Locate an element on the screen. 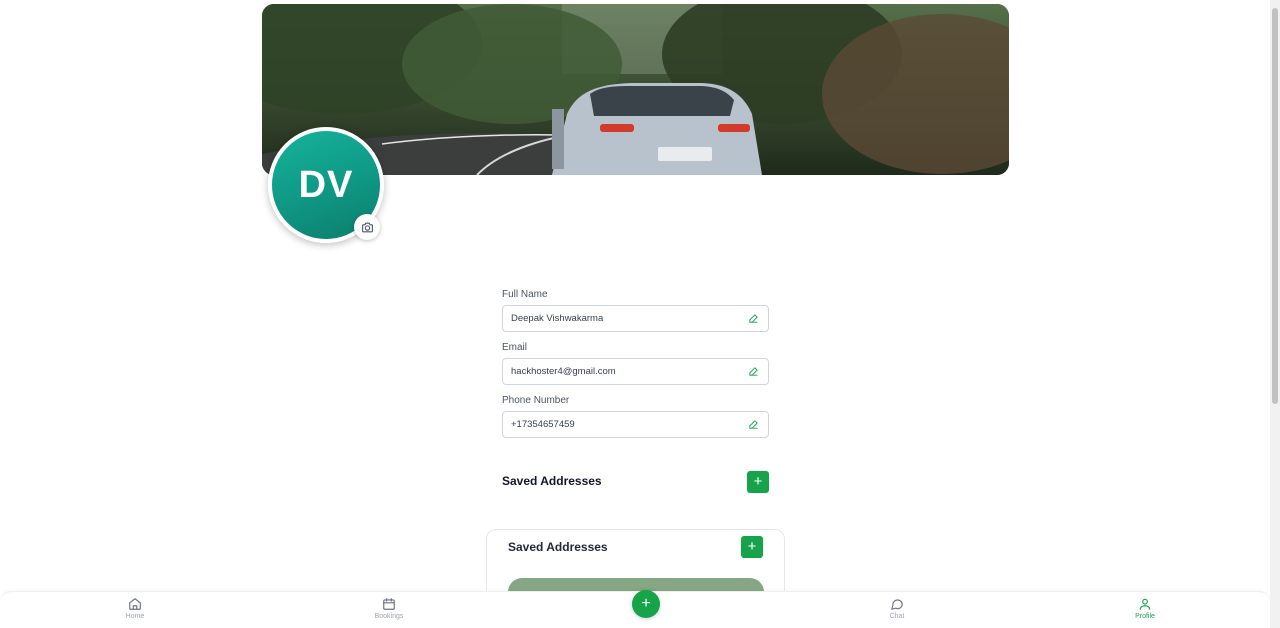 The image size is (1280, 628). avatar-initials: DV is located at coordinates (326, 184).